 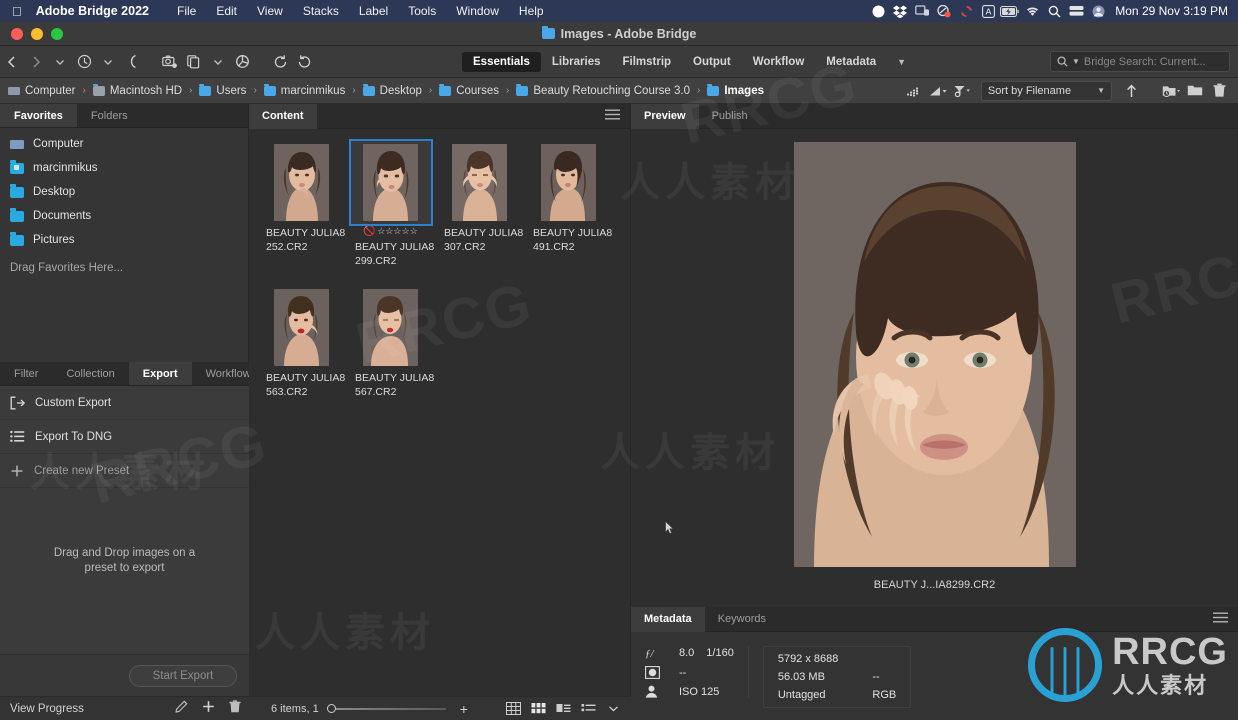 I want to click on tab-publish: Publish, so click(x=730, y=116).